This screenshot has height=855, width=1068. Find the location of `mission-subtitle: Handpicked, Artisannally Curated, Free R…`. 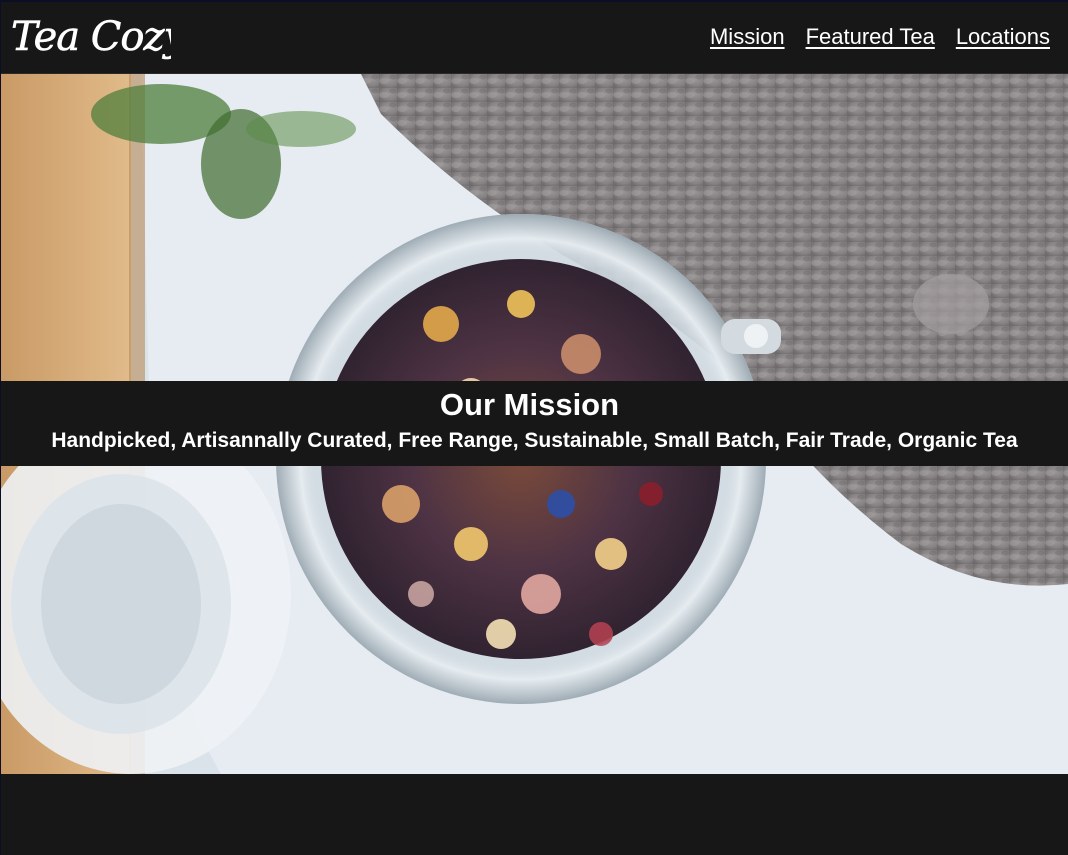

mission-subtitle: Handpicked, Artisannally Curated, Free R… is located at coordinates (534, 440).